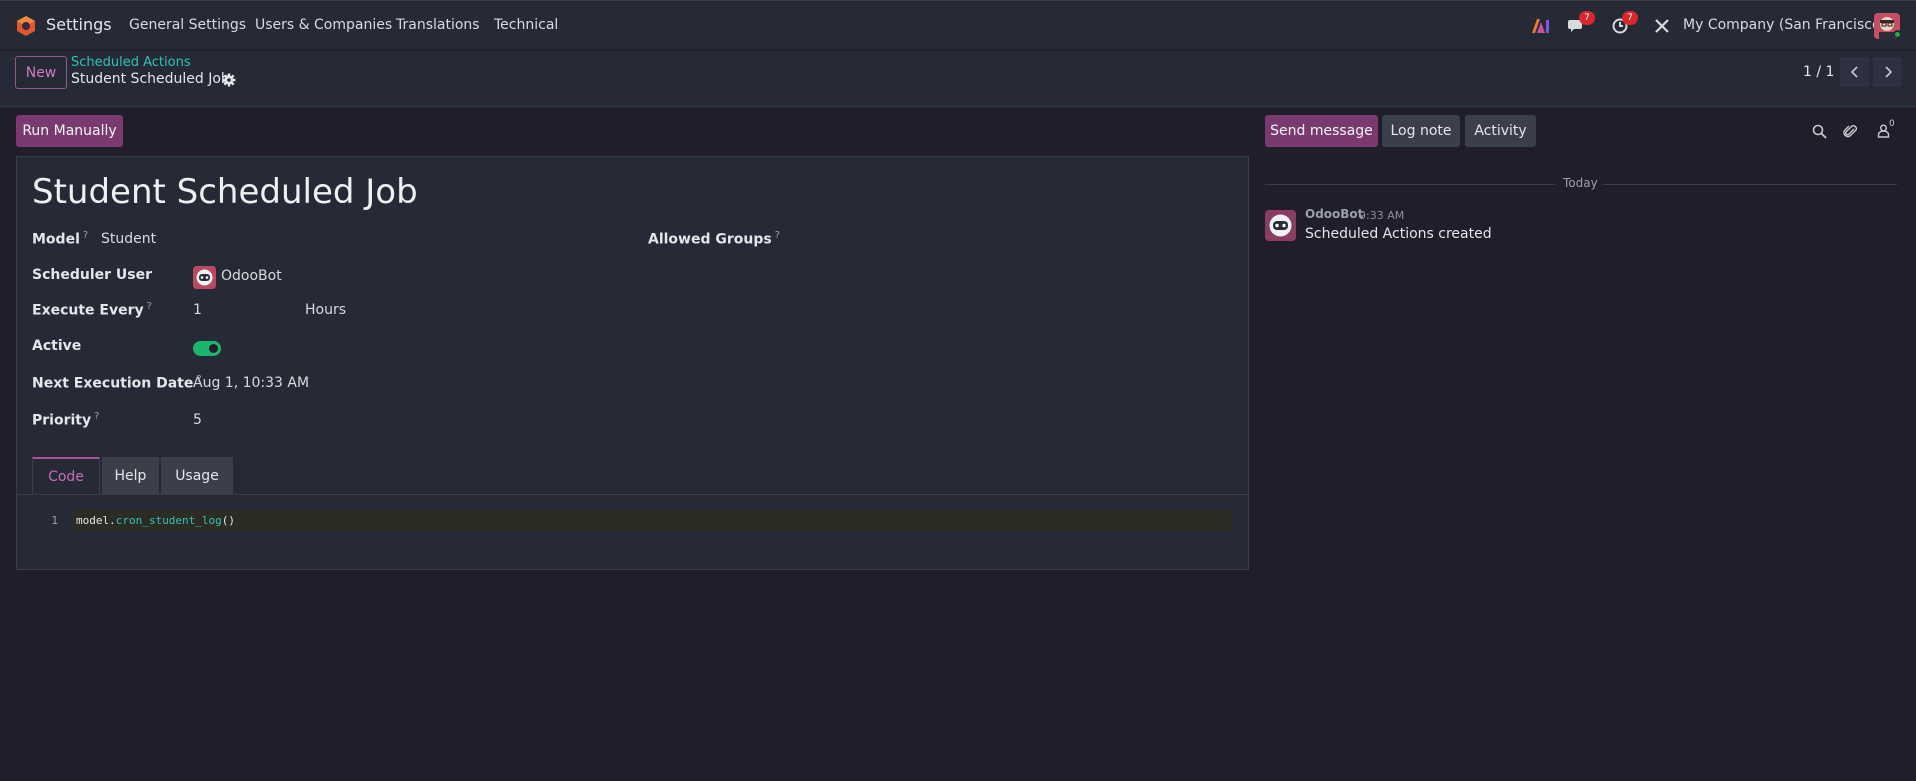  What do you see at coordinates (1662, 26) in the screenshot?
I see `debug-tools-icon` at bounding box center [1662, 26].